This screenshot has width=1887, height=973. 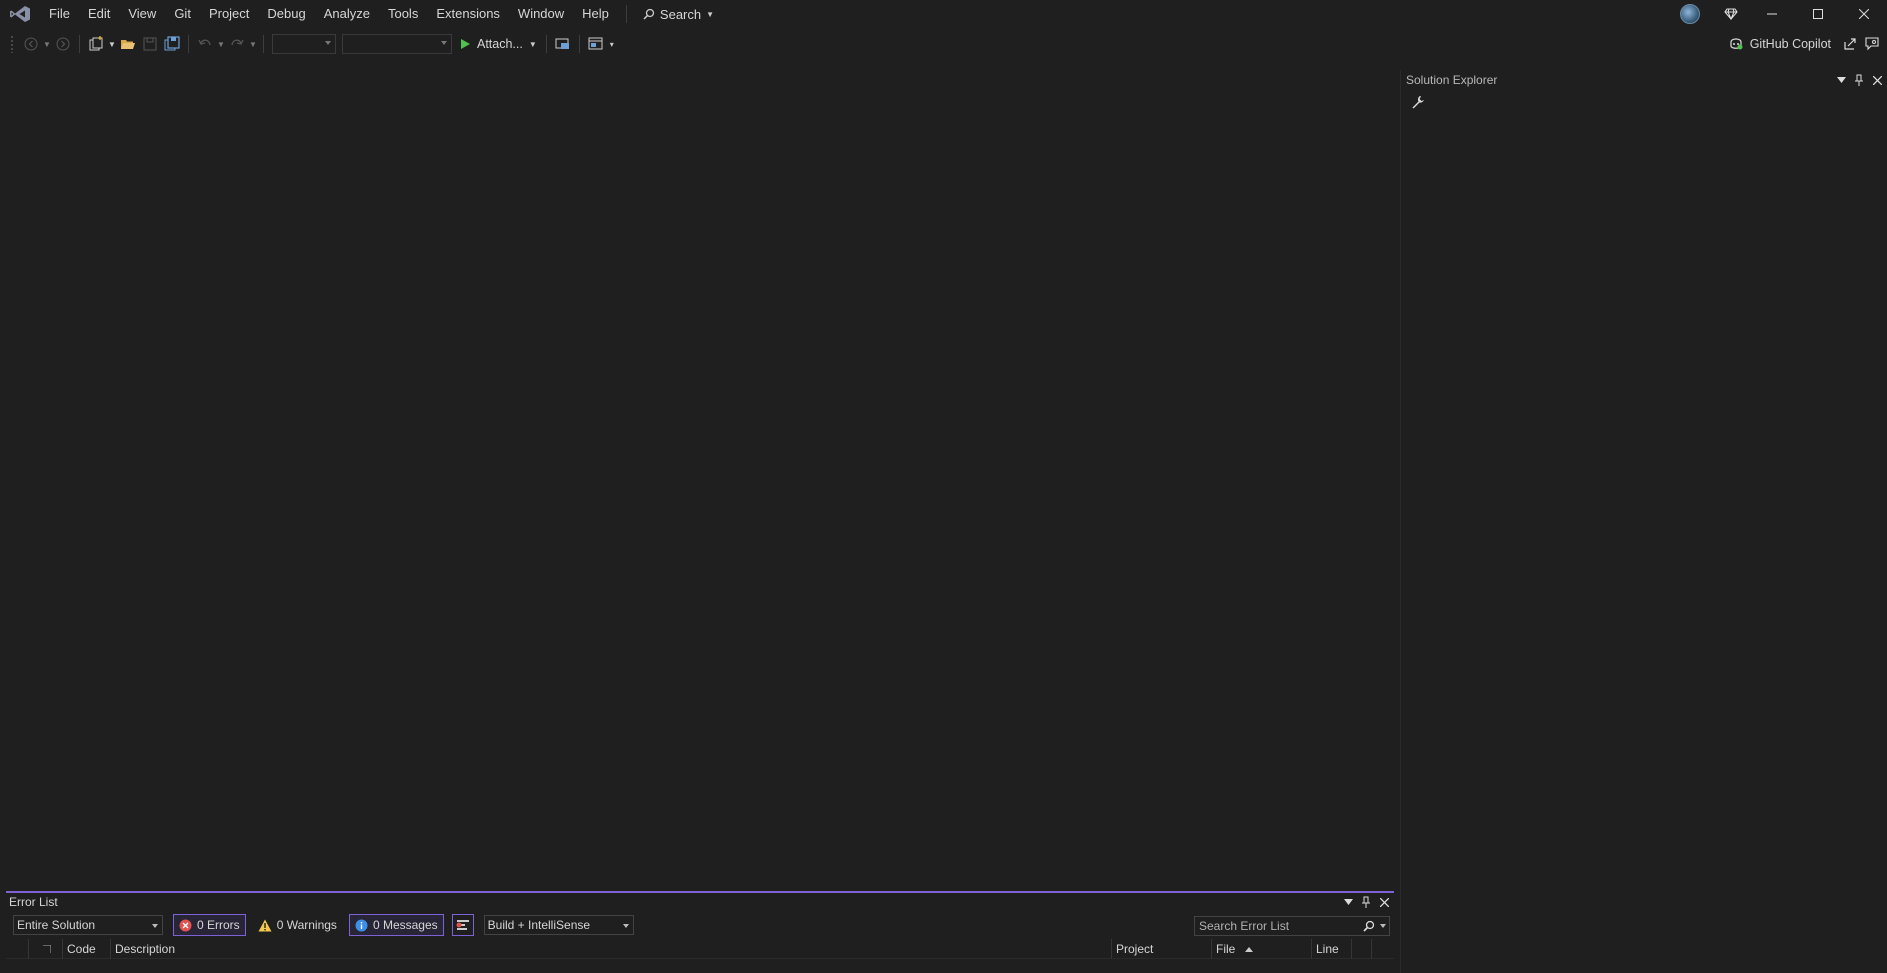 I want to click on chevron-down-icon, so click(x=1383, y=926).